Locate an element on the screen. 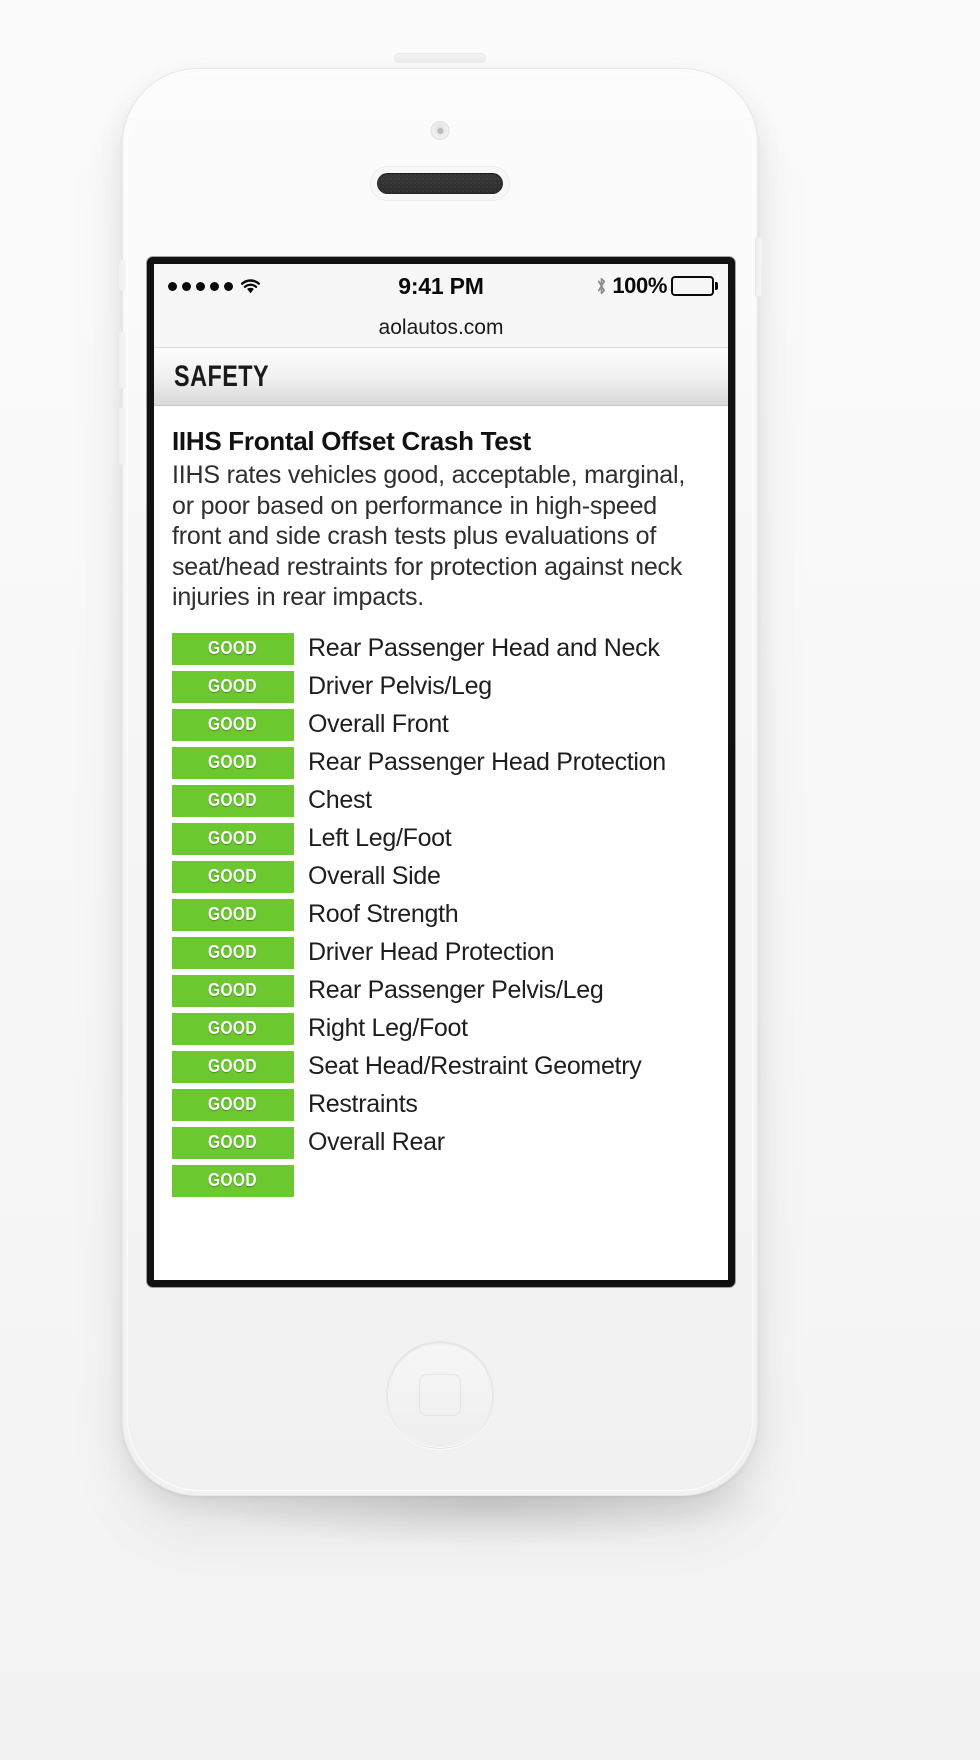  rating-row: GOOD Rear Passenger Head and Neck is located at coordinates (441, 648).